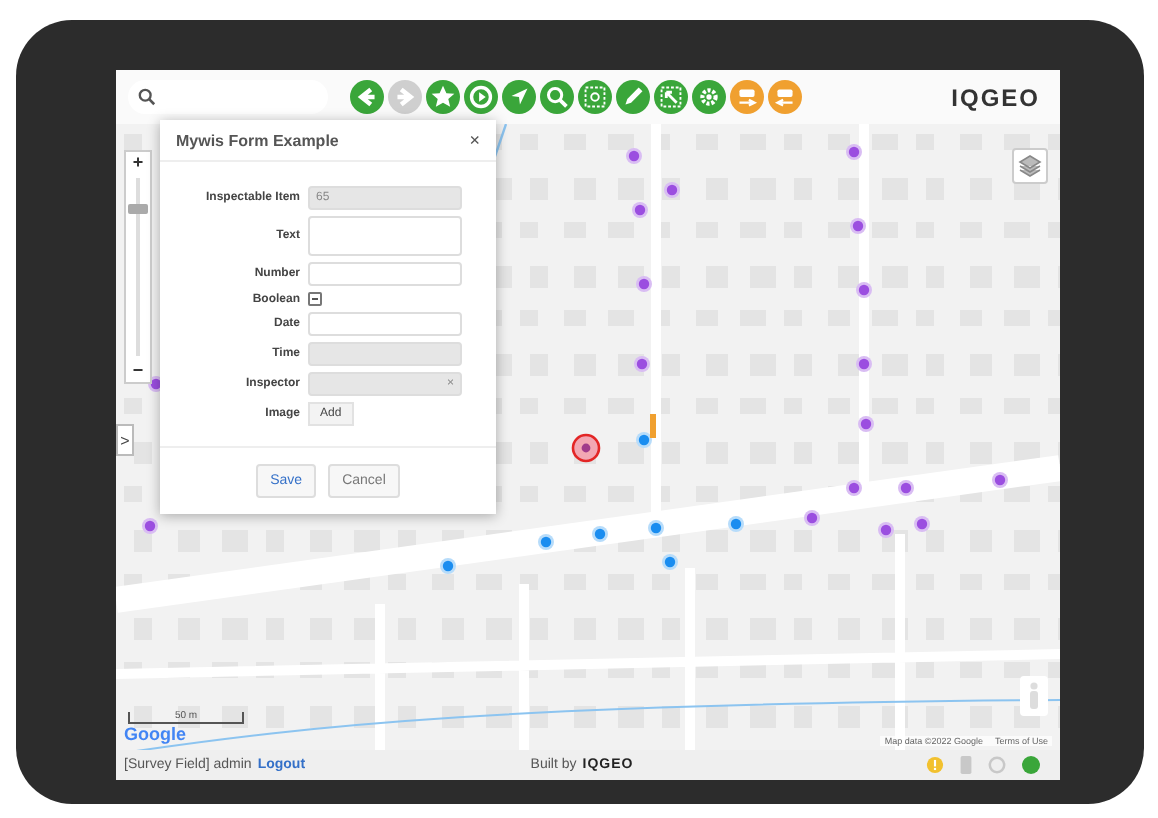 Image resolution: width=1158 pixels, height=818 pixels. What do you see at coordinates (138, 163) in the screenshot?
I see `zoom-in-button: +` at bounding box center [138, 163].